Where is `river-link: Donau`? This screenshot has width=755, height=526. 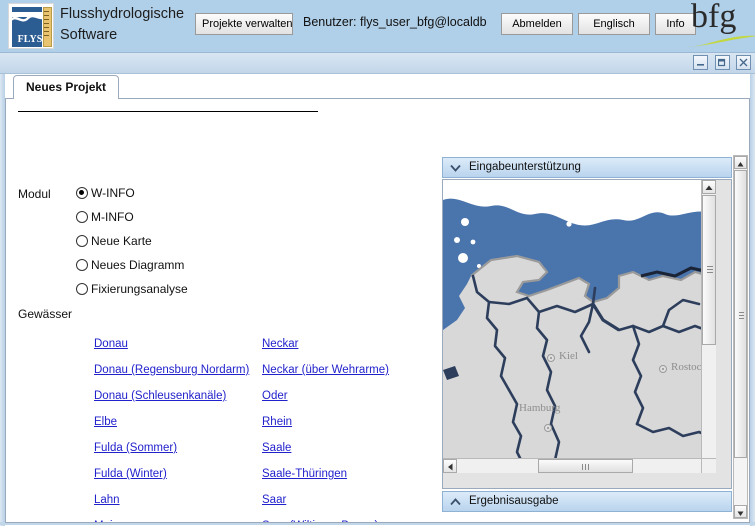 river-link: Donau is located at coordinates (181, 346).